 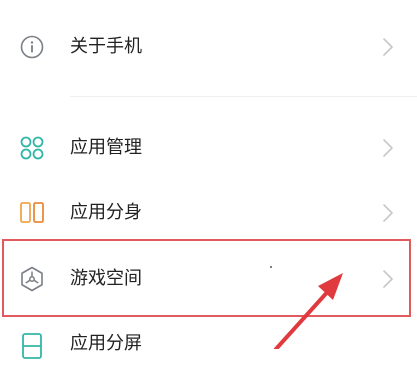 I want to click on settings-item-label: 关于手机, so click(x=106, y=46).